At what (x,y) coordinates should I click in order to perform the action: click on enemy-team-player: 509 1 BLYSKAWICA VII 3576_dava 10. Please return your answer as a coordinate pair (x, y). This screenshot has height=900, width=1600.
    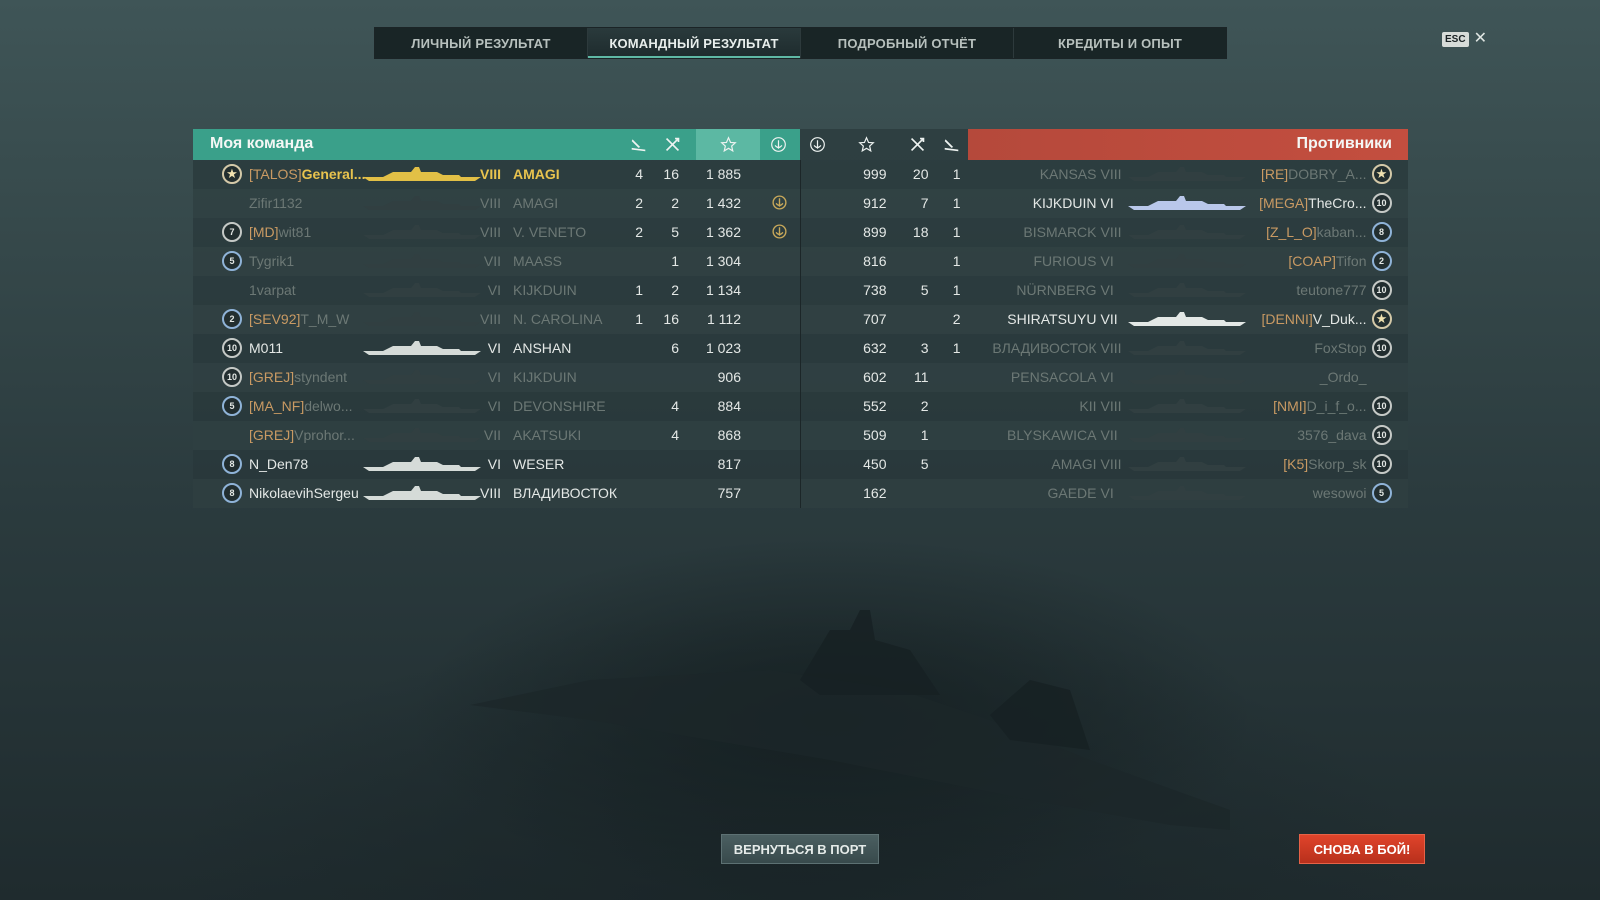
    Looking at the image, I should click on (1104, 435).